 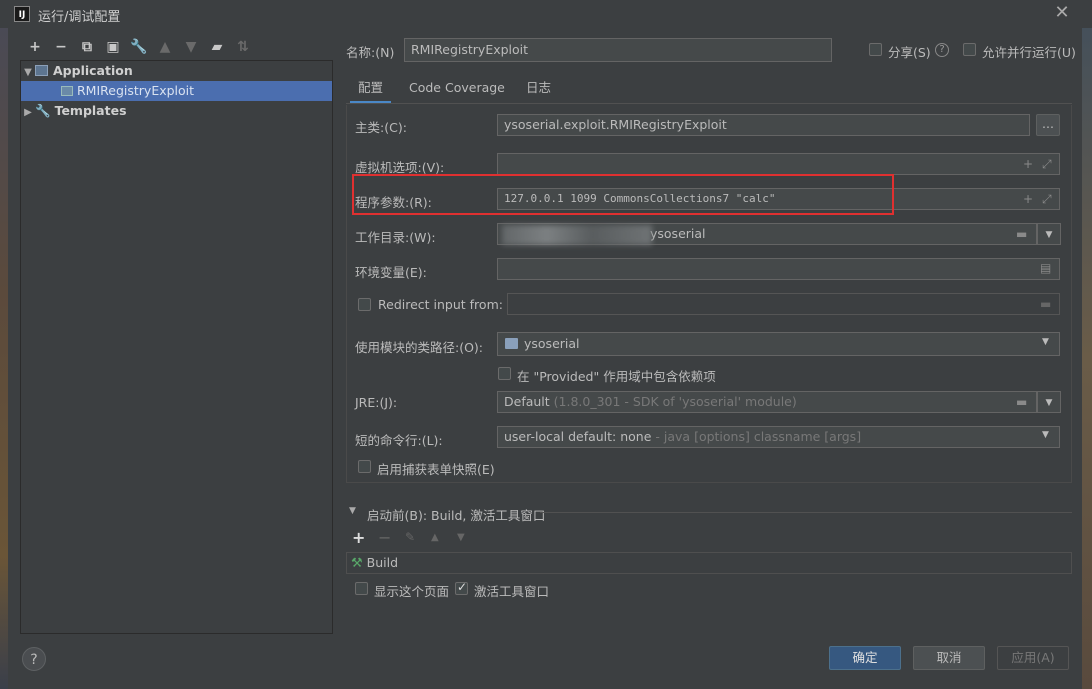 I want to click on shorten-value: user-local default: none, so click(x=578, y=436).